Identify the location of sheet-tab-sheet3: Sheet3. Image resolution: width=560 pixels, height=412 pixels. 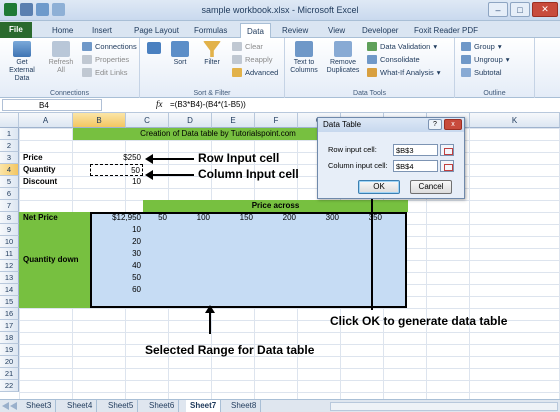
(39, 406).